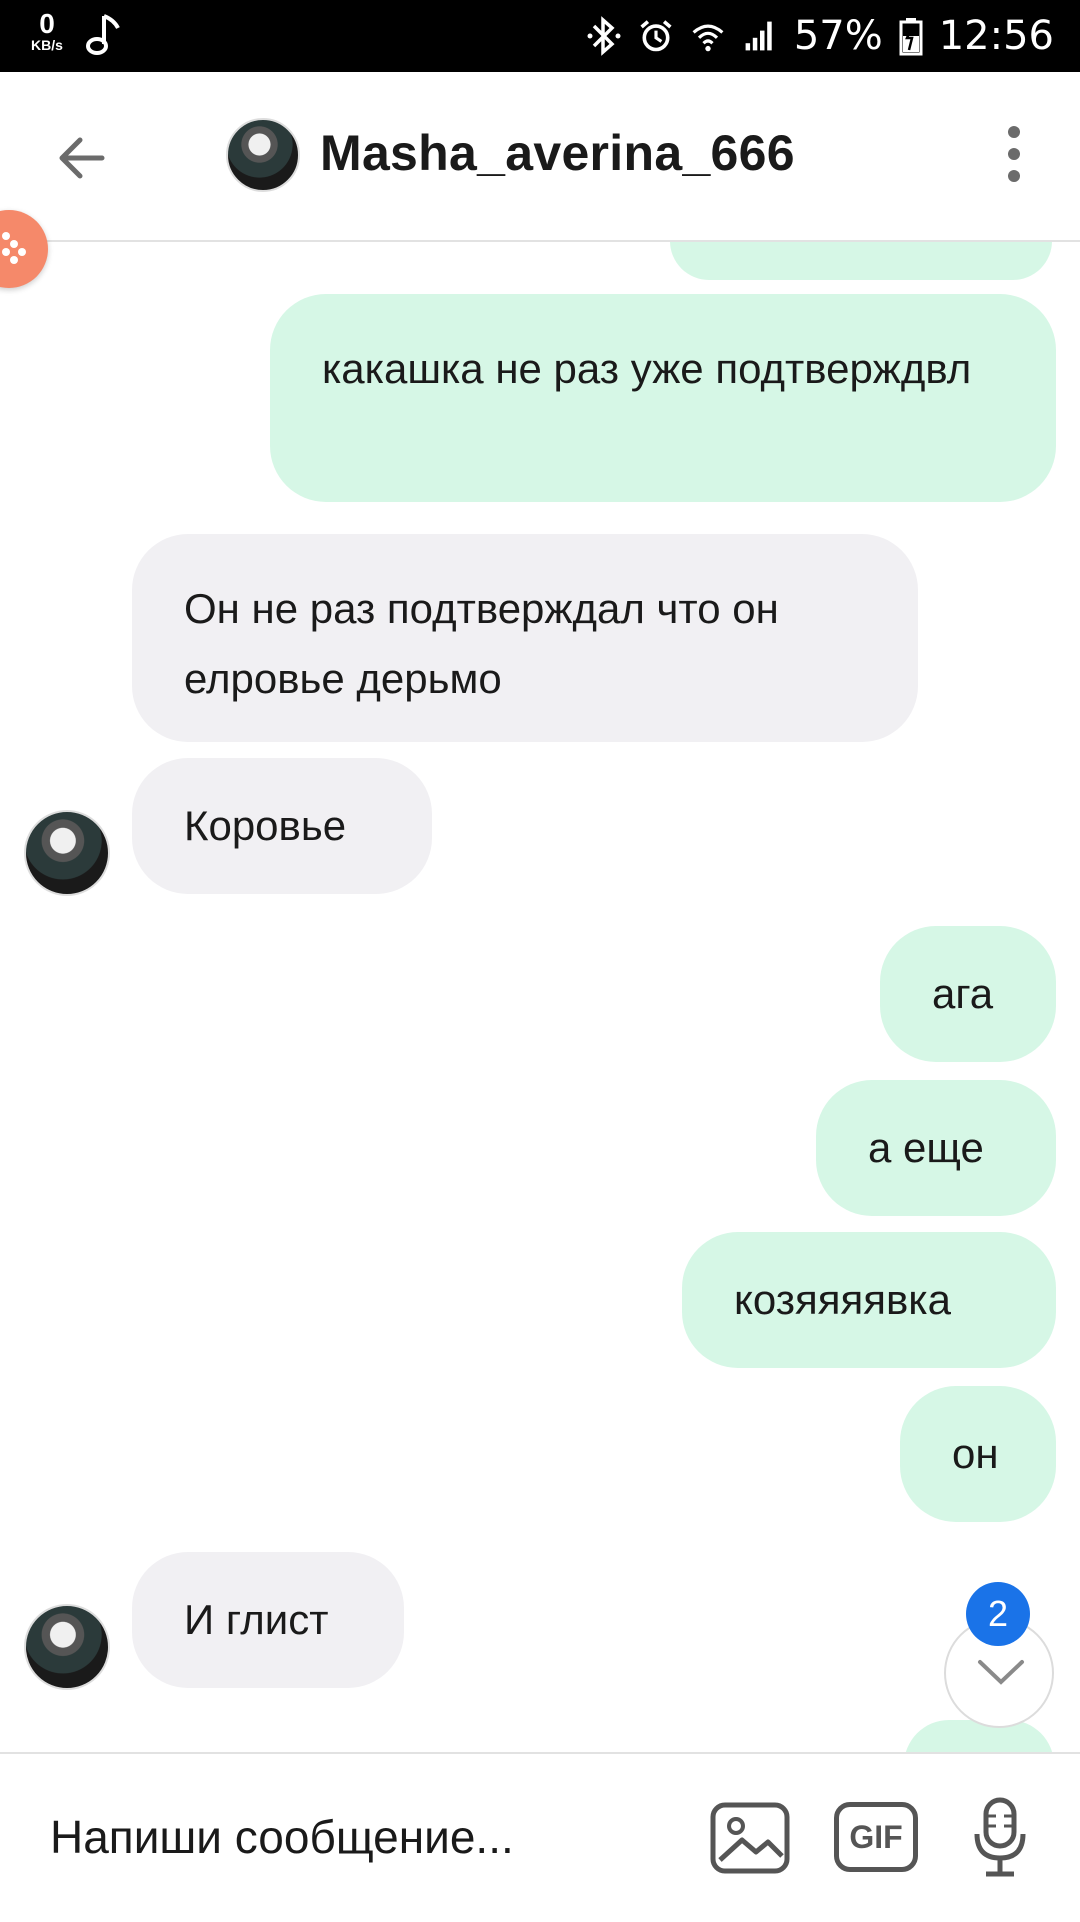  What do you see at coordinates (647, 368) in the screenshot?
I see `message-text: какашка не раз уже подтверждвл` at bounding box center [647, 368].